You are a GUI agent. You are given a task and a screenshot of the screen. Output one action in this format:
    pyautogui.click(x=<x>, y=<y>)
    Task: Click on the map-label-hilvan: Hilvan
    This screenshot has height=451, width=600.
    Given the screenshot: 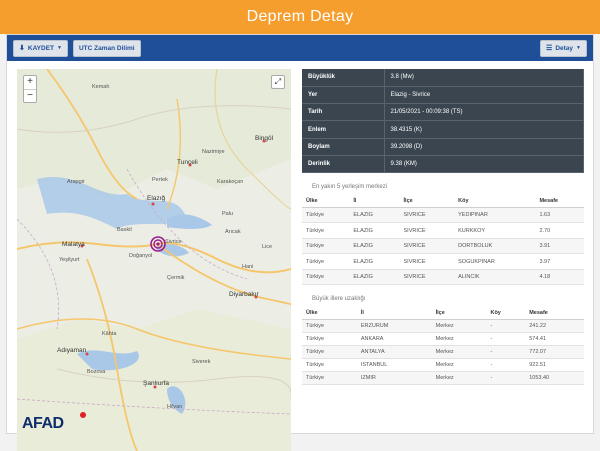 What is the action you would take?
    pyautogui.click(x=175, y=407)
    